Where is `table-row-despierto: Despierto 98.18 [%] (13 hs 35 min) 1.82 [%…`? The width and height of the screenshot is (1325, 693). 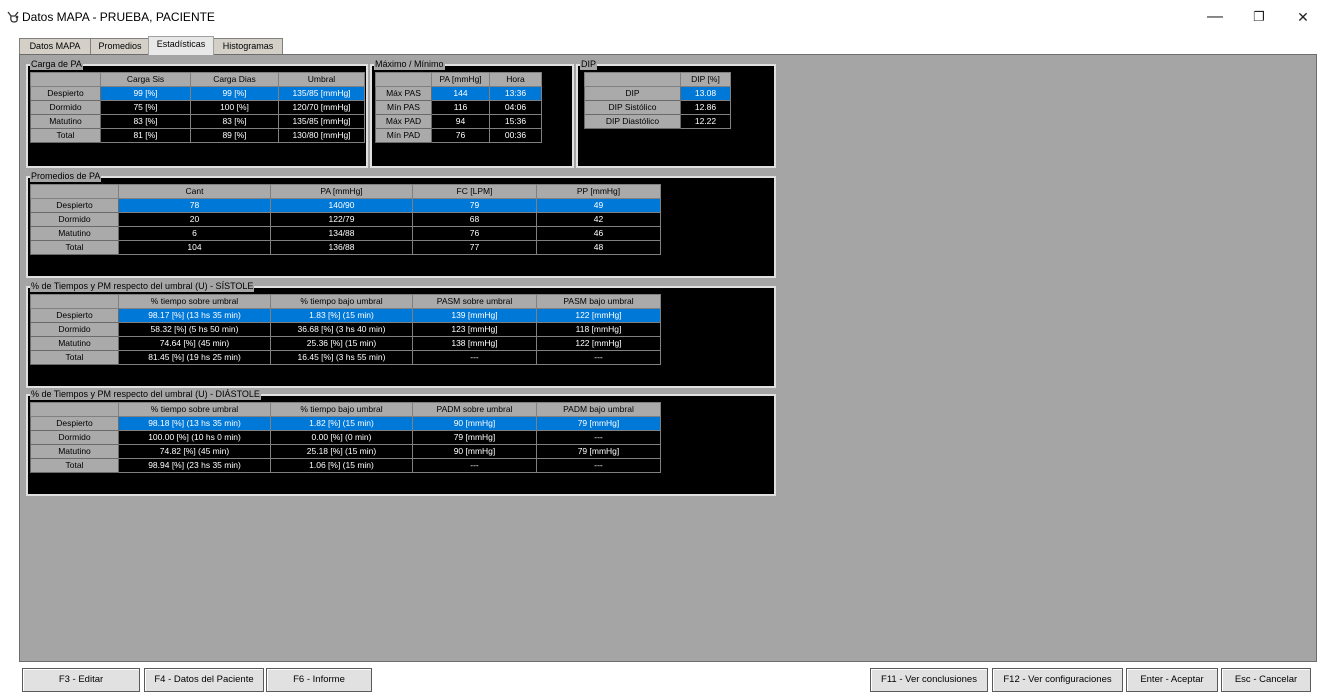
table-row-despierto: Despierto 98.18 [%] (13 hs 35 min) 1.82 [%… is located at coordinates (345, 423).